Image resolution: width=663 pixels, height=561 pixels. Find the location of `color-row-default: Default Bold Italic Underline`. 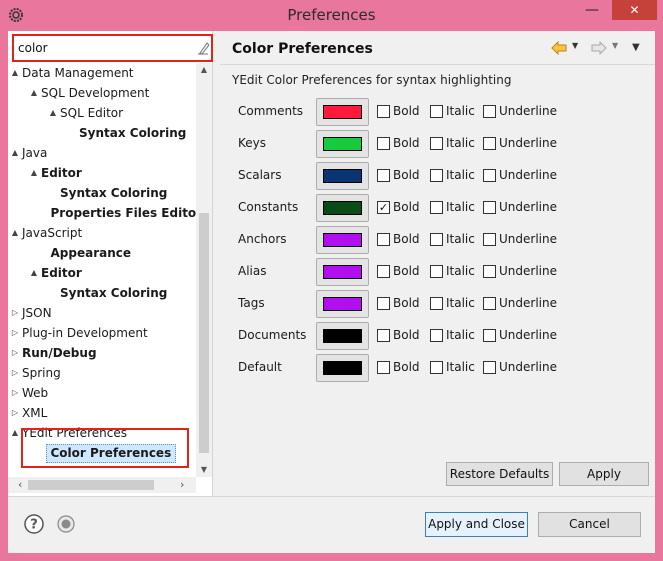

color-row-default: Default Bold Italic Underline is located at coordinates (442, 368).